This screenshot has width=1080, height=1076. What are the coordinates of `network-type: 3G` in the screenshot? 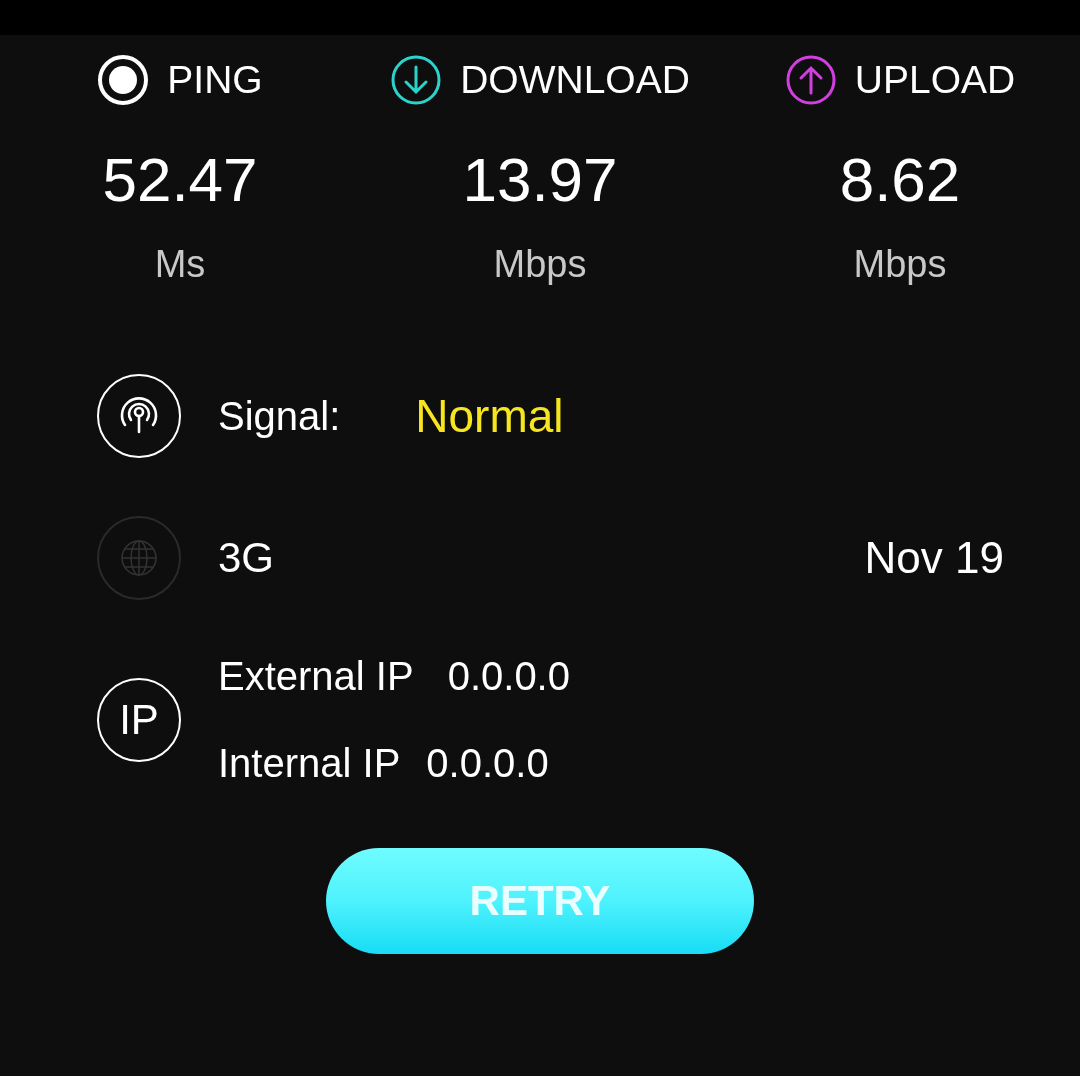 It's located at (246, 558).